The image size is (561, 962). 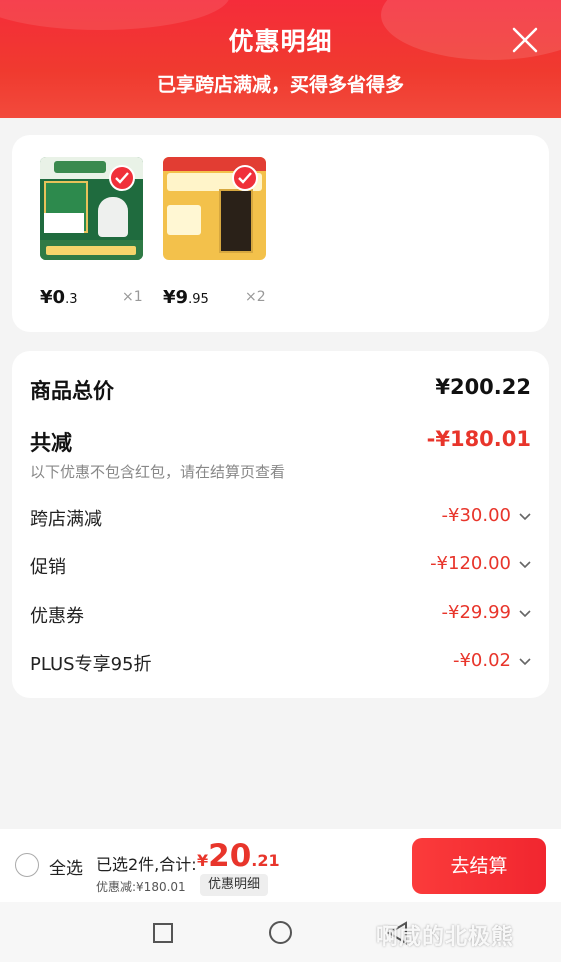 What do you see at coordinates (132, 297) in the screenshot?
I see `product-quantity: ×1` at bounding box center [132, 297].